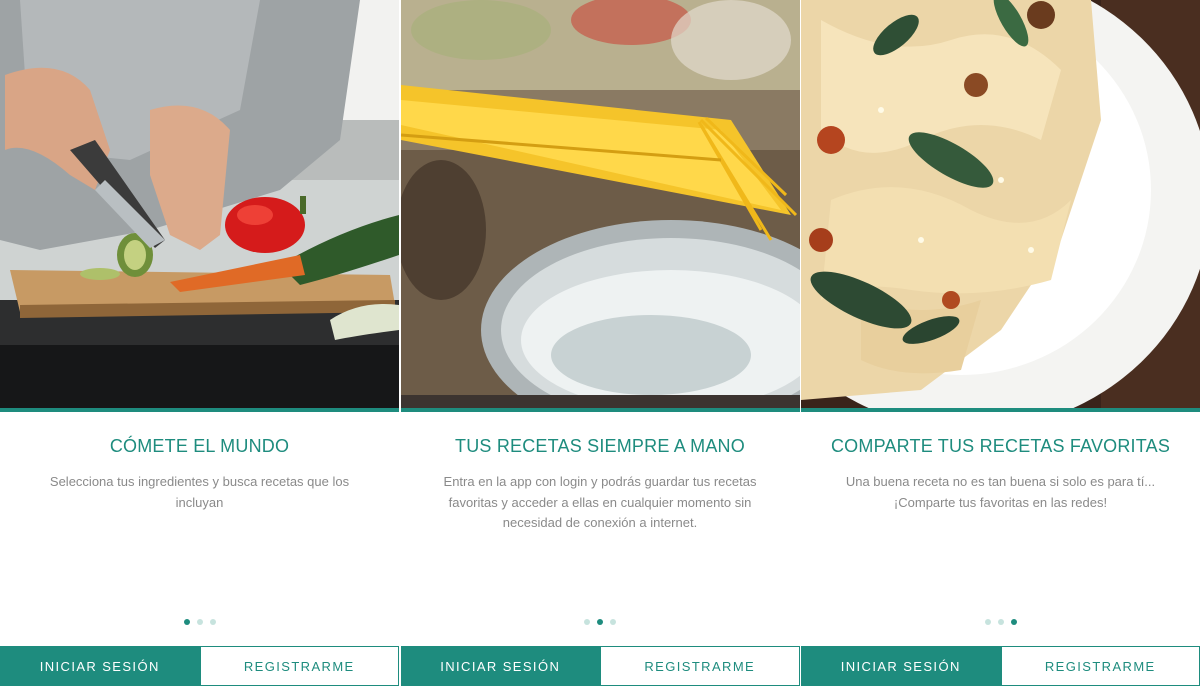 The image size is (1200, 686). Describe the element at coordinates (600, 446) in the screenshot. I see `screen-title: TUS RECETAS SIEMPRE A MANO` at that location.